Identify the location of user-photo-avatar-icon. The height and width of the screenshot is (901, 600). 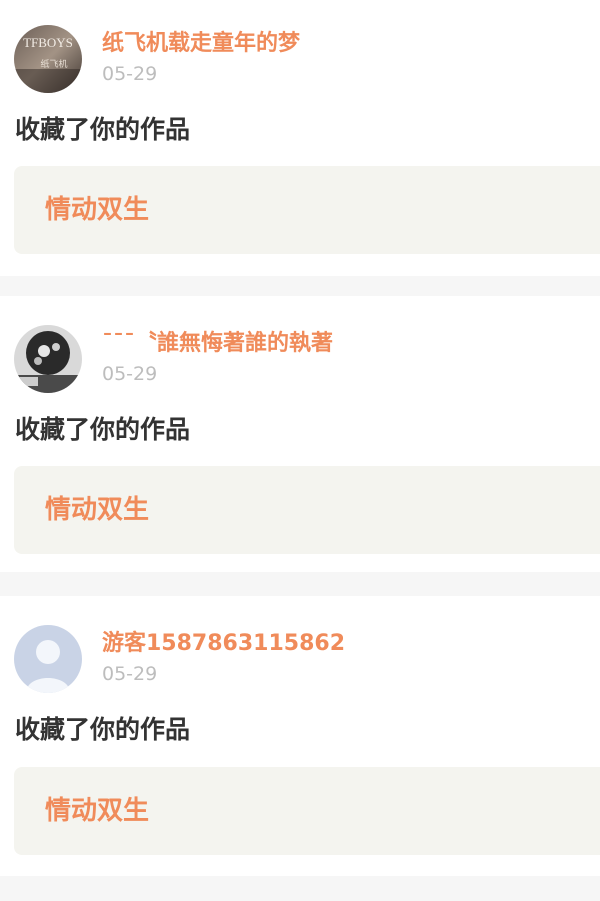
(48, 359).